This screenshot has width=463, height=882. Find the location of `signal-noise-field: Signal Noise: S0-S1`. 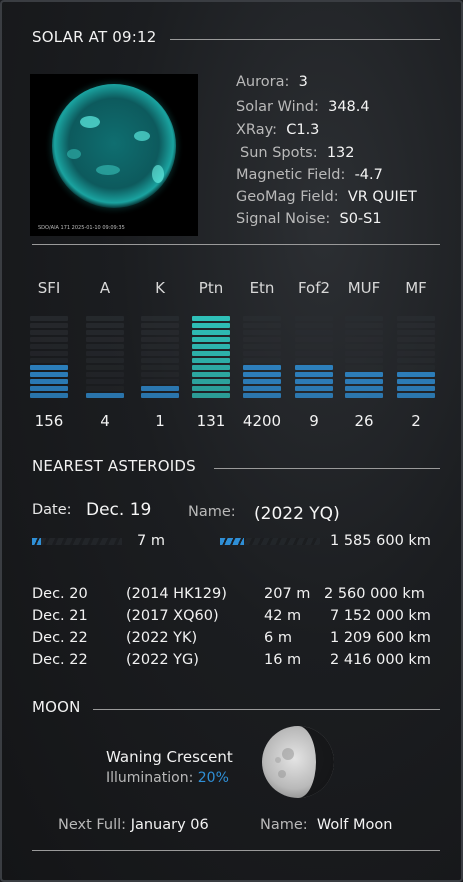

signal-noise-field: Signal Noise: S0-S1 is located at coordinates (309, 219).